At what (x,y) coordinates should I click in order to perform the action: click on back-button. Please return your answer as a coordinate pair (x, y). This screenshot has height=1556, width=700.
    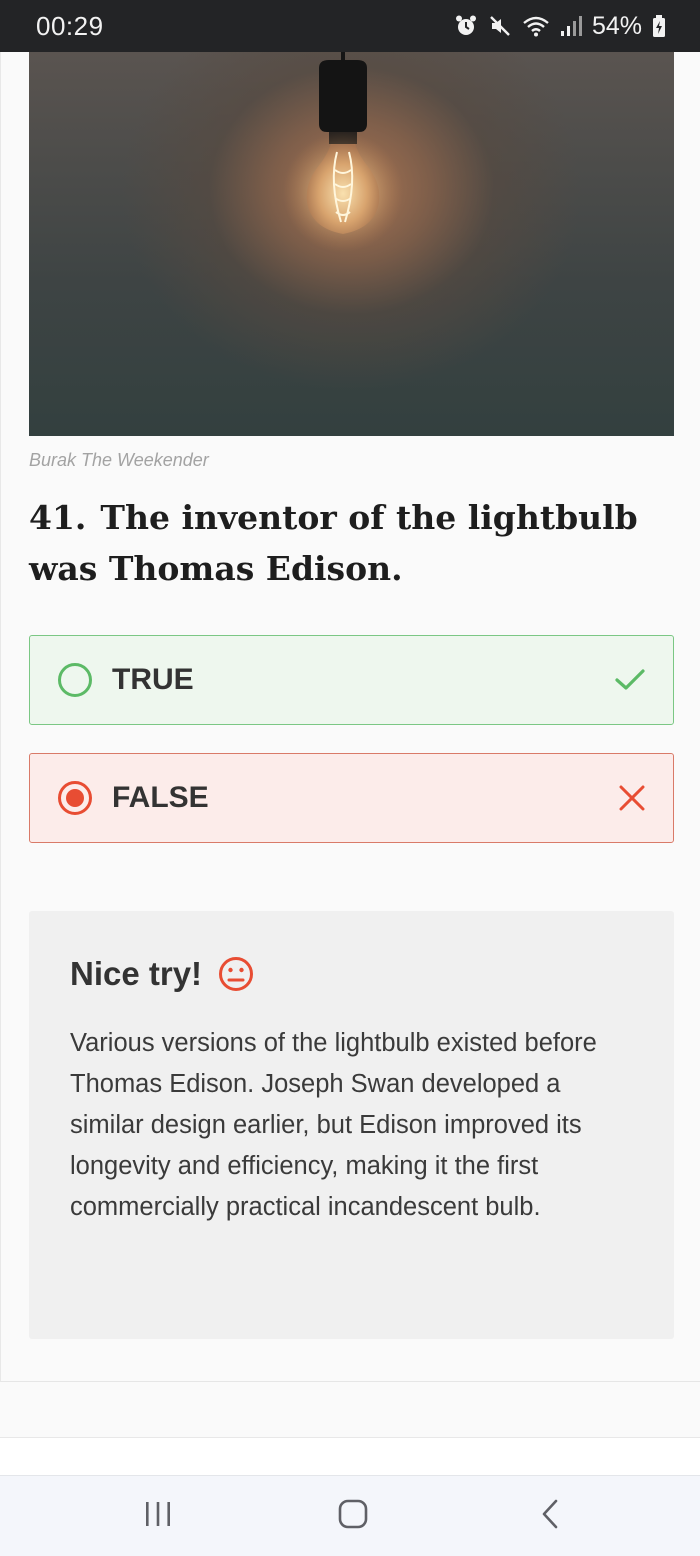
    Looking at the image, I should click on (550, 1516).